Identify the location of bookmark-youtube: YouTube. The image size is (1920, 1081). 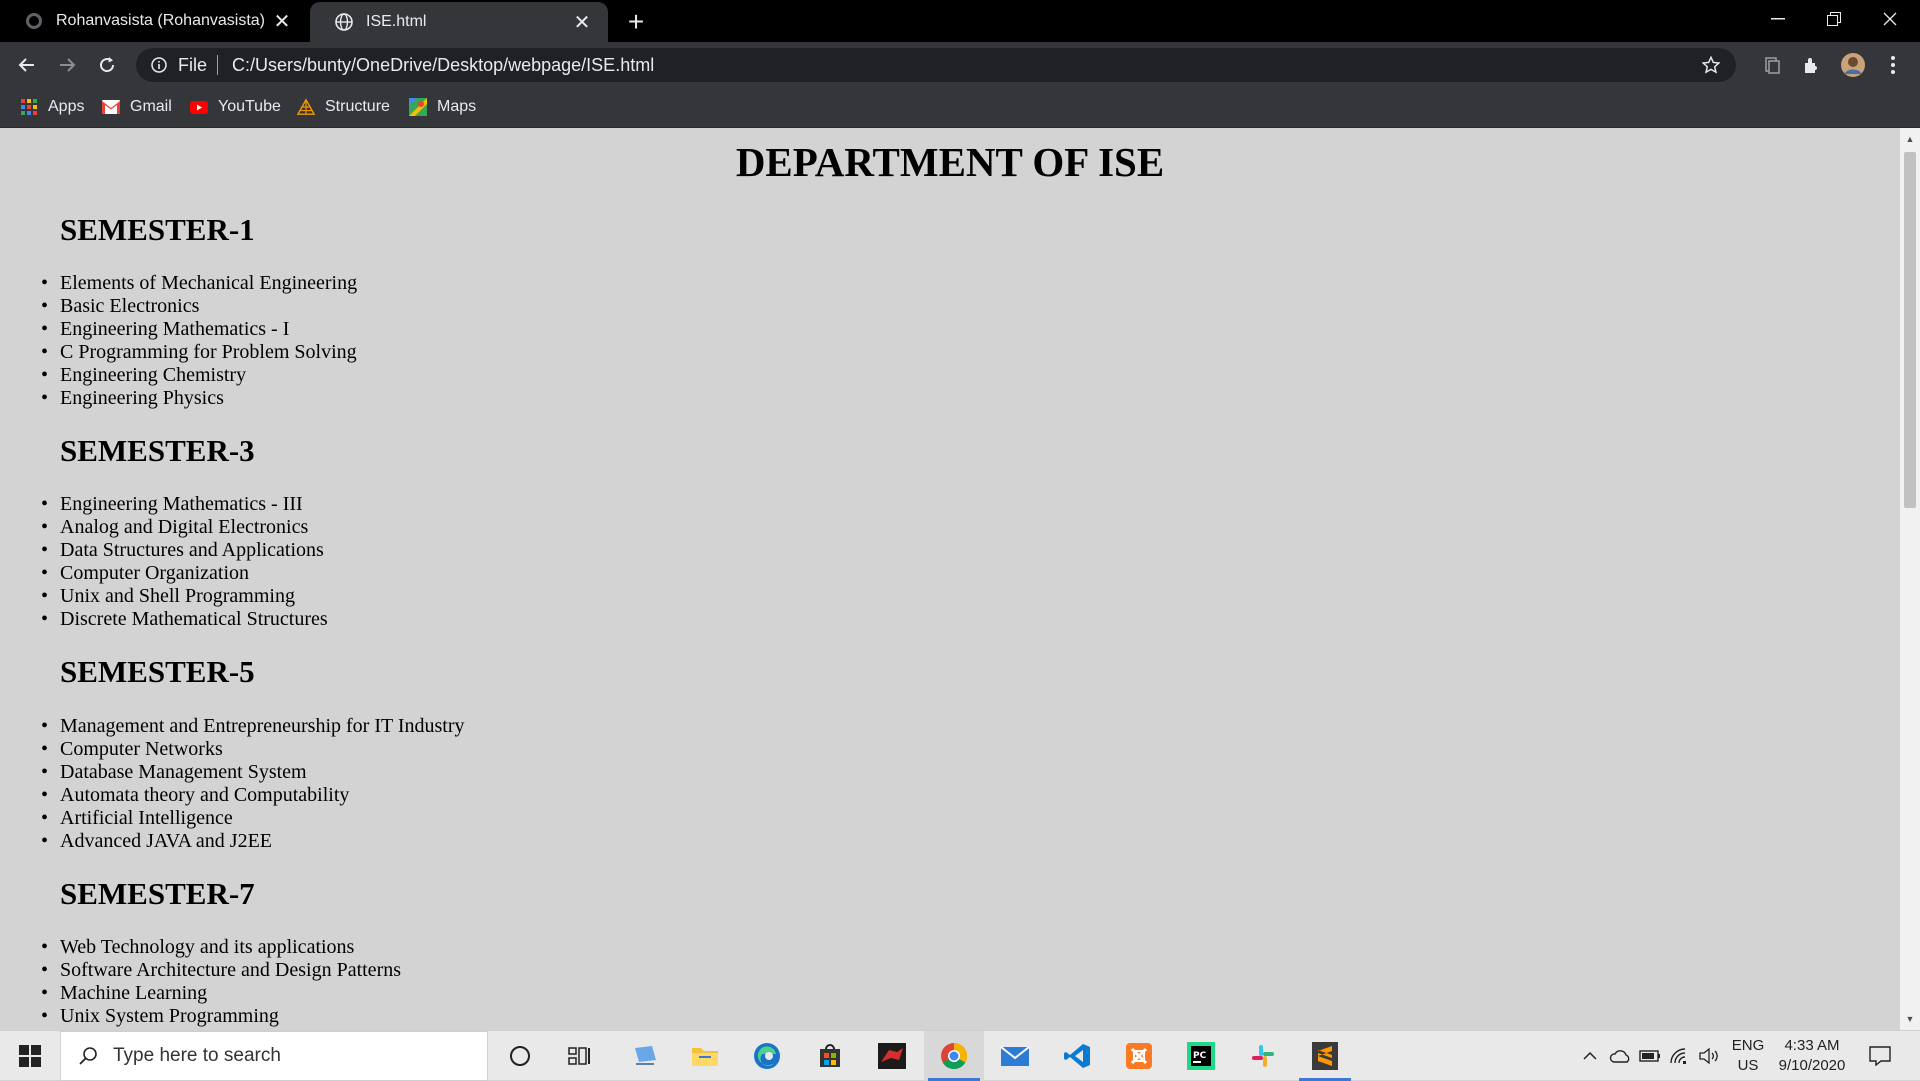
(235, 107).